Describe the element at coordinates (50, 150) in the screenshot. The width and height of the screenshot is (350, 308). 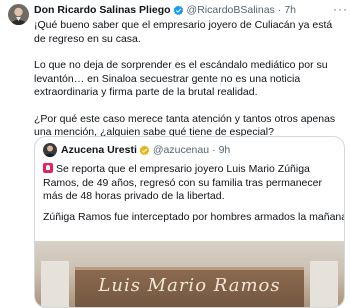
I see `quoted-author-avatar` at that location.